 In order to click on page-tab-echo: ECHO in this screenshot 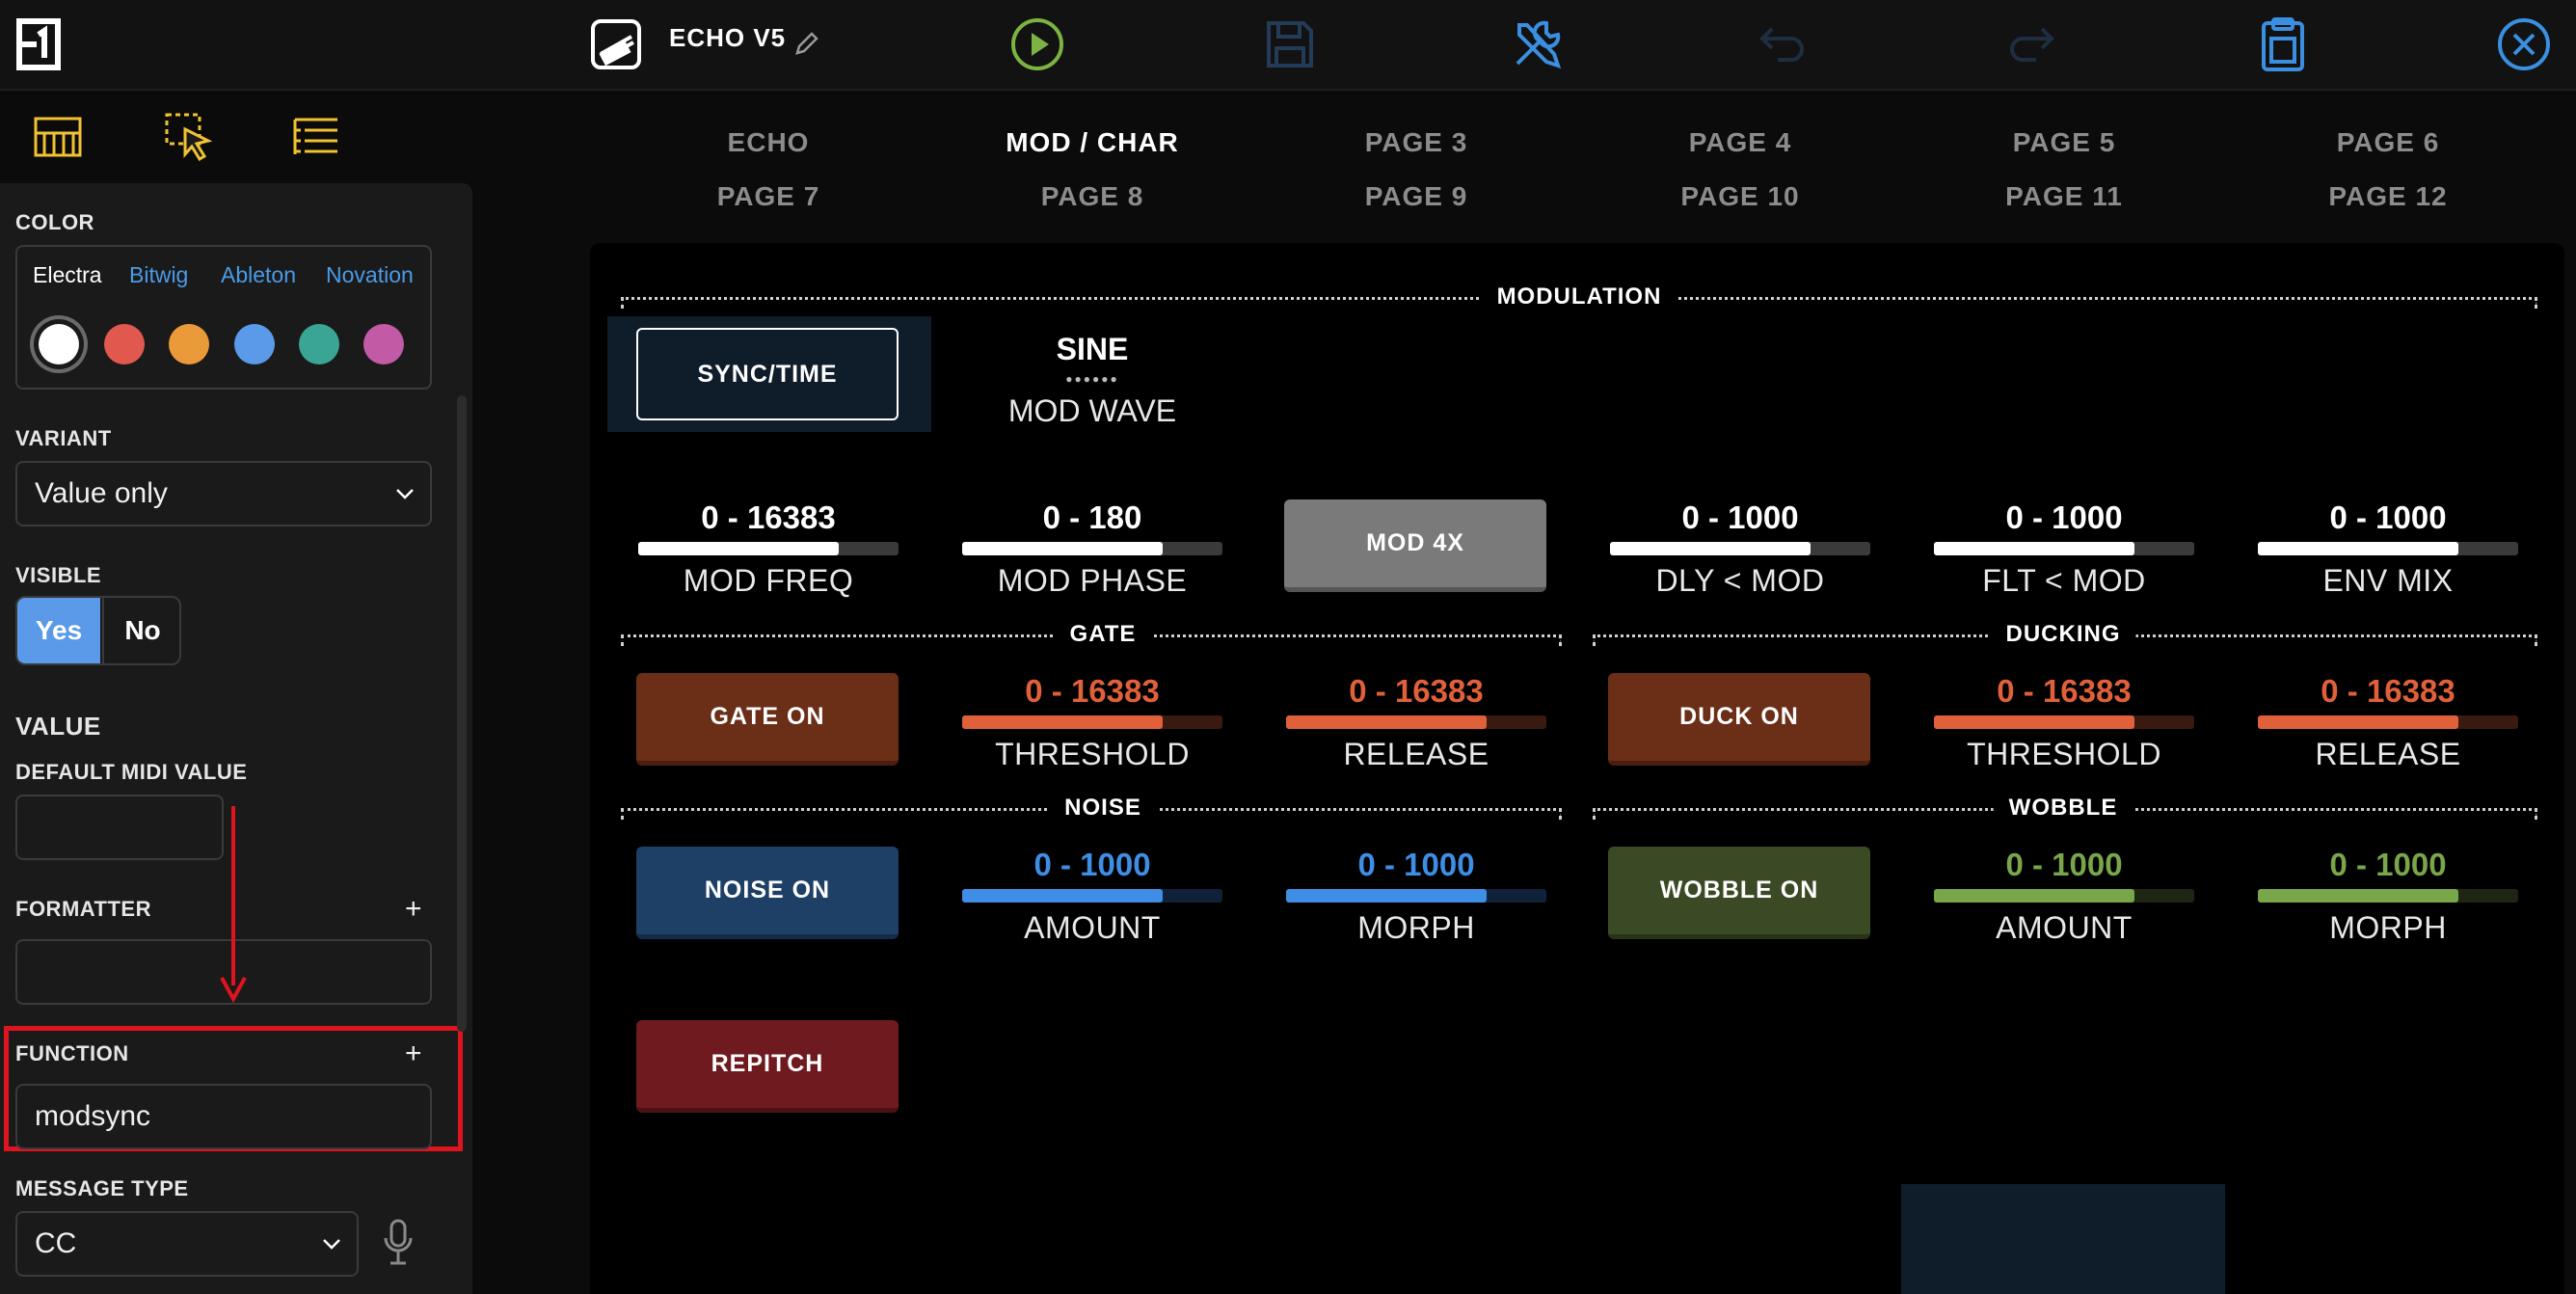, I will do `click(768, 142)`.